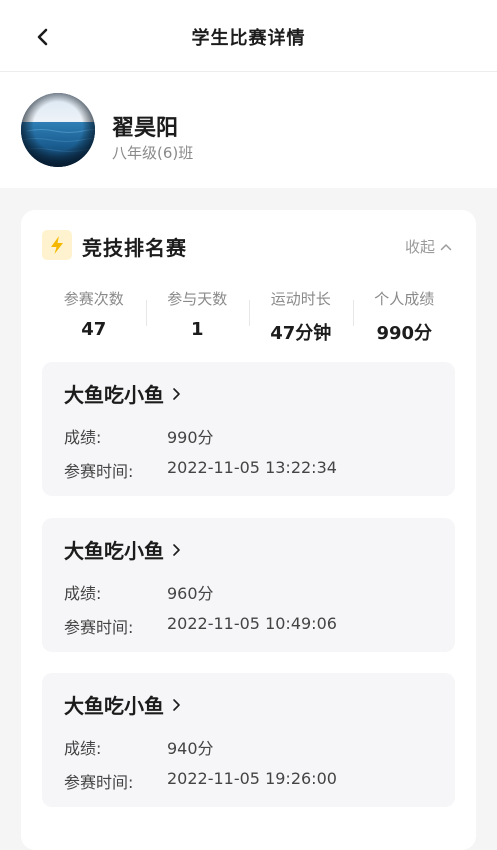 The image size is (497, 850). I want to click on avatar, so click(58, 130).